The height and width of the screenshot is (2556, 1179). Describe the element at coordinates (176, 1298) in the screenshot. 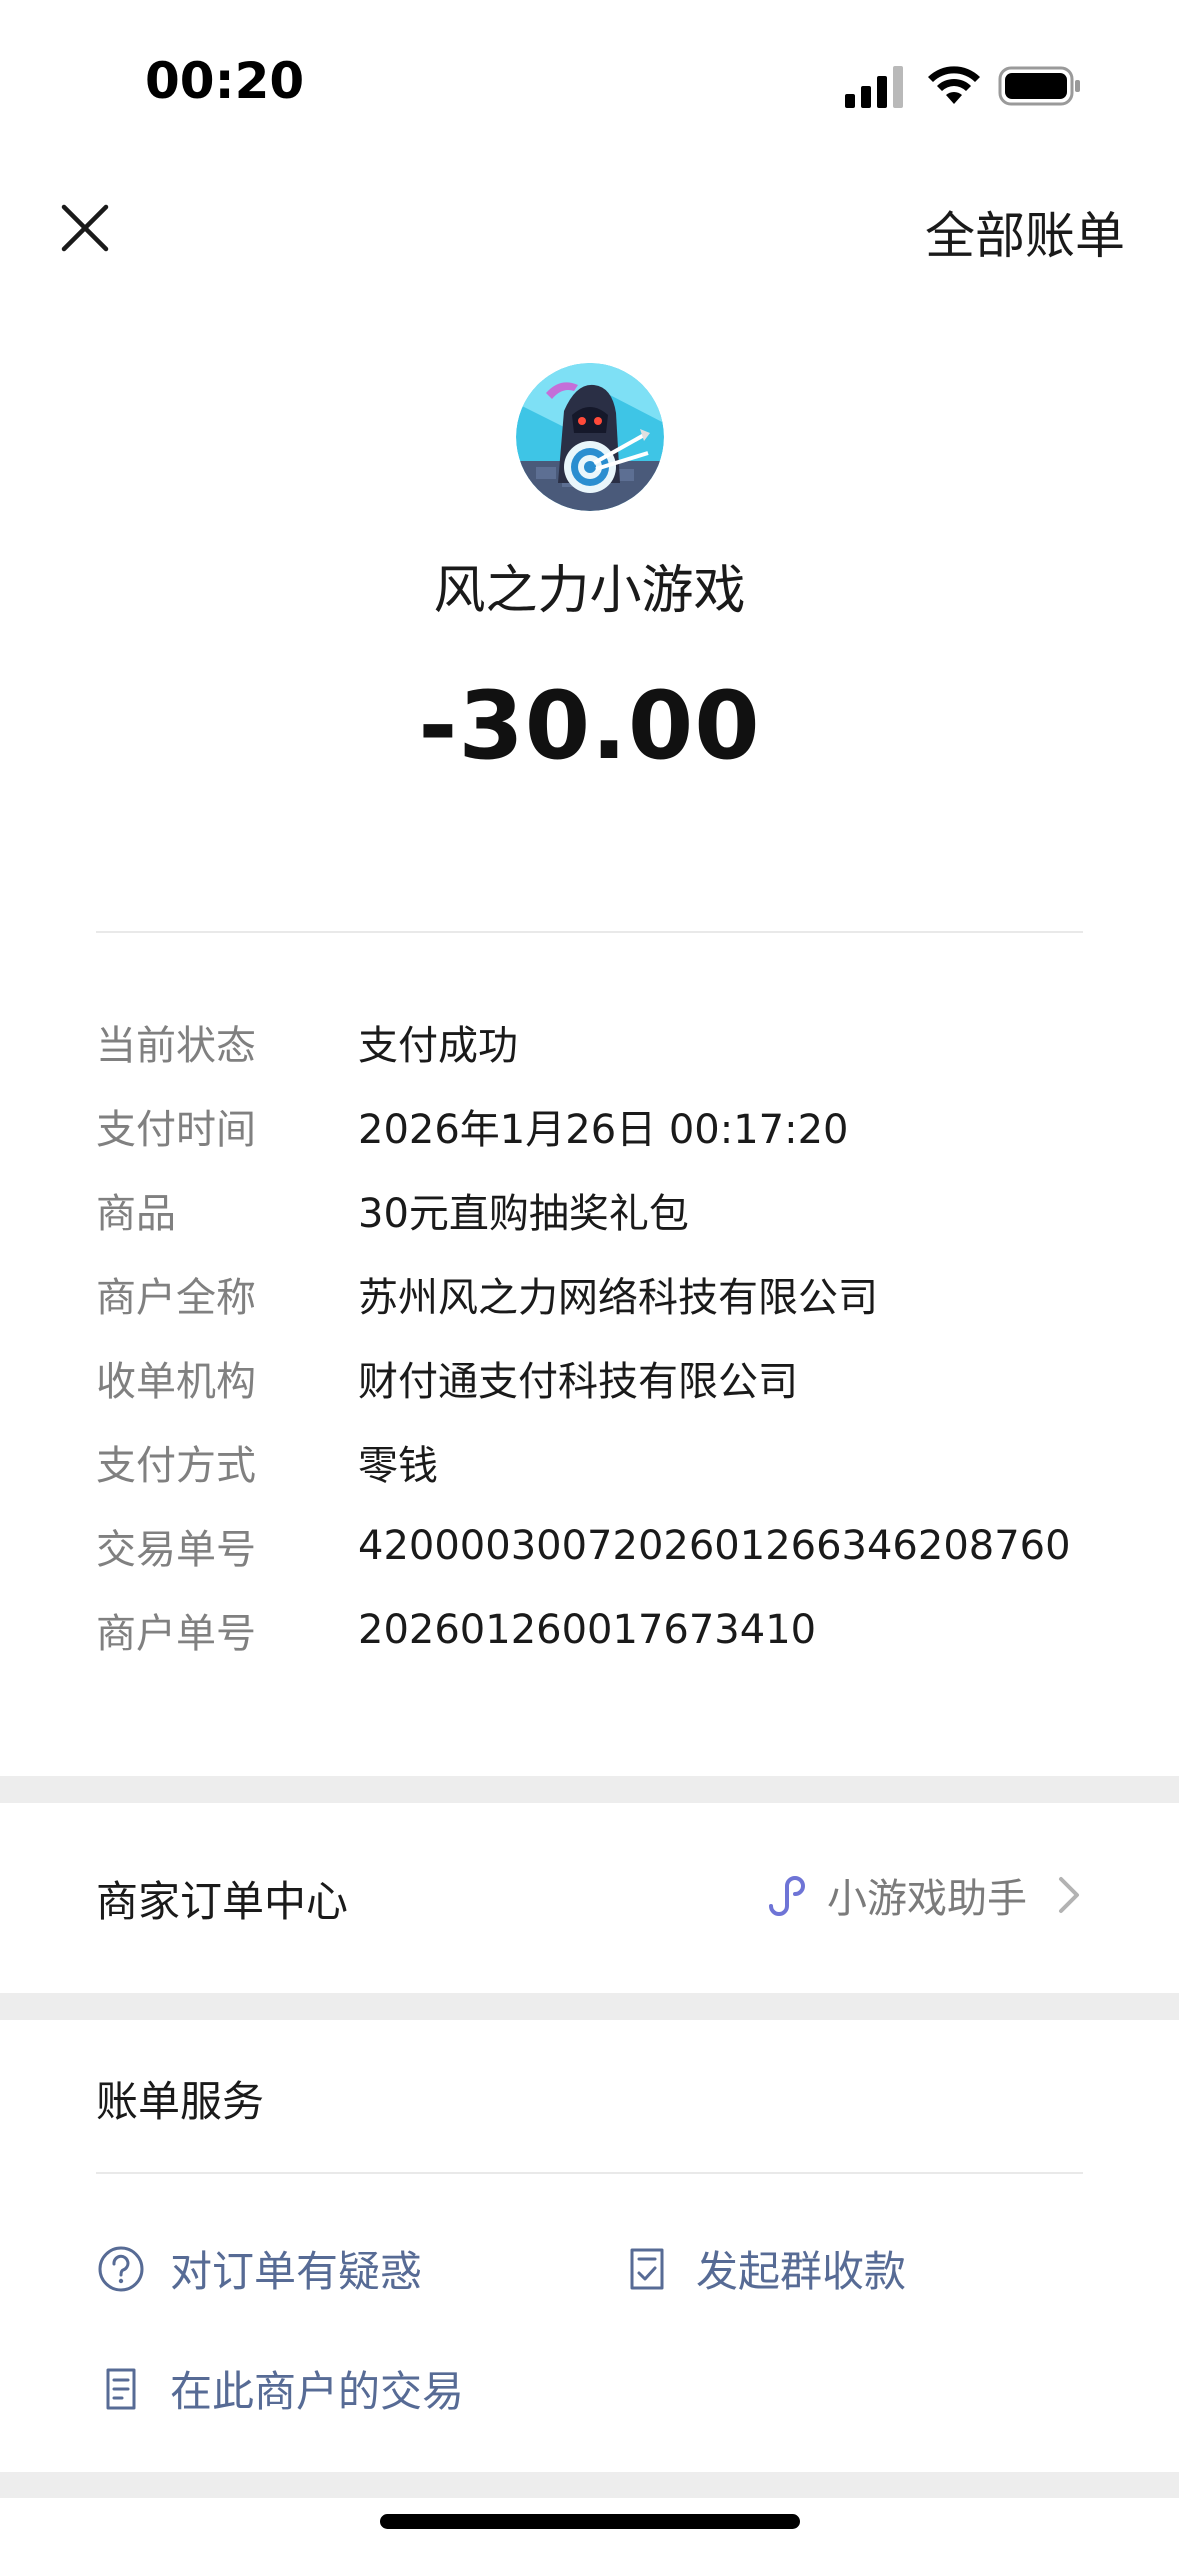

I see `detail-label: 商户全称` at that location.